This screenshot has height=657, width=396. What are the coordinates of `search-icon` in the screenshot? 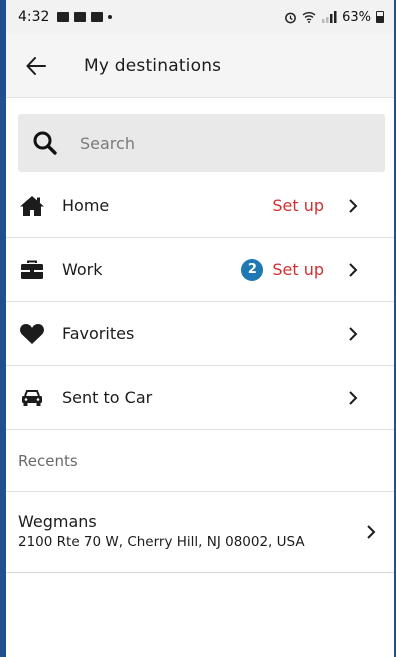 It's located at (45, 143).